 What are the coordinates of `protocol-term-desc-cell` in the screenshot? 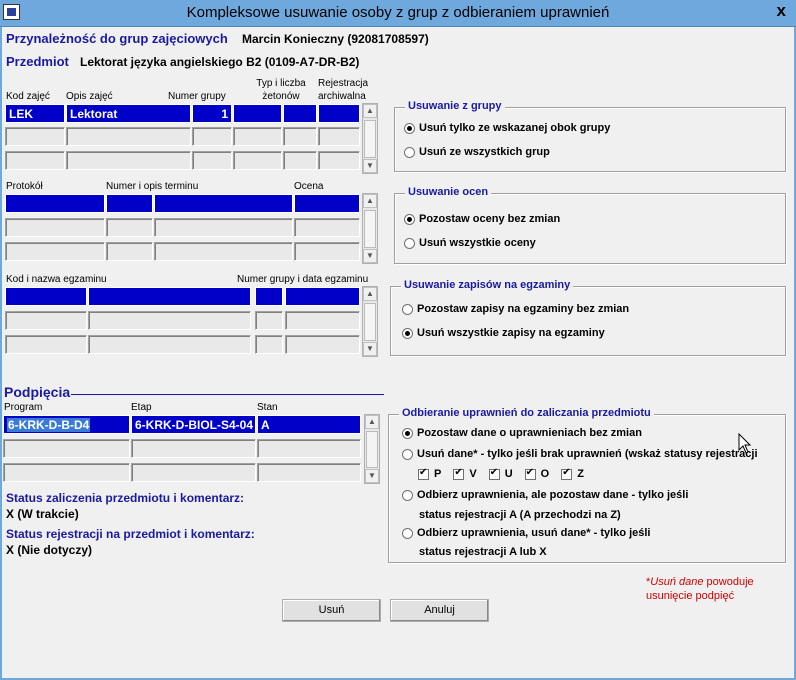 It's located at (223, 203).